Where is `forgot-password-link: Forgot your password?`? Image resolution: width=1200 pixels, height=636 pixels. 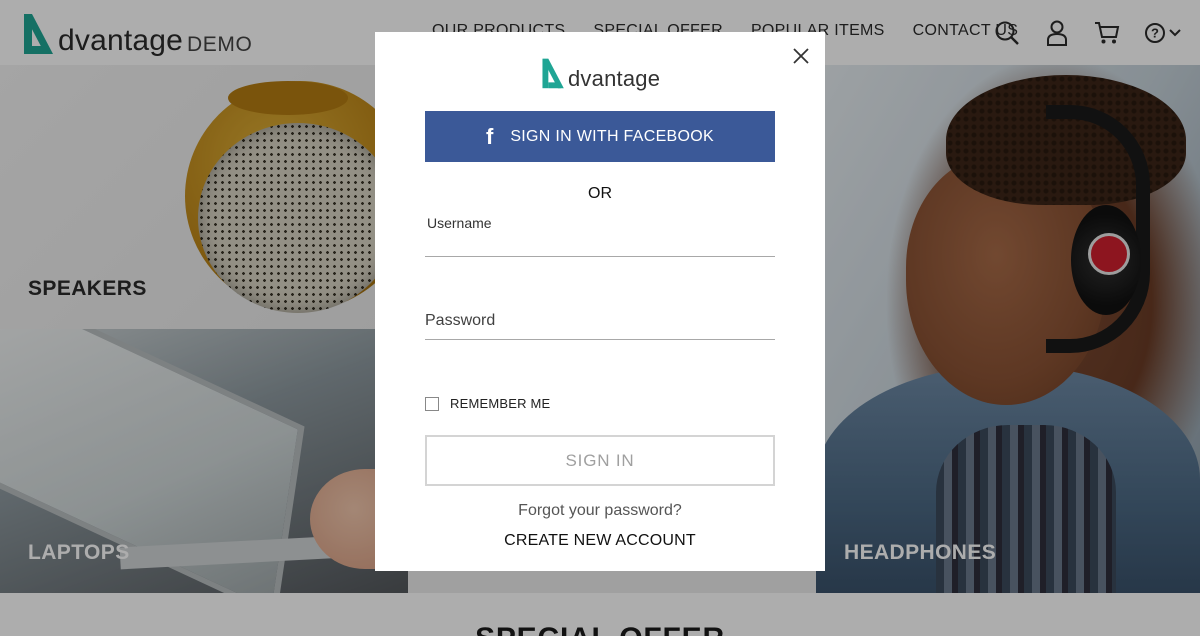
forgot-password-link: Forgot your password? is located at coordinates (600, 511).